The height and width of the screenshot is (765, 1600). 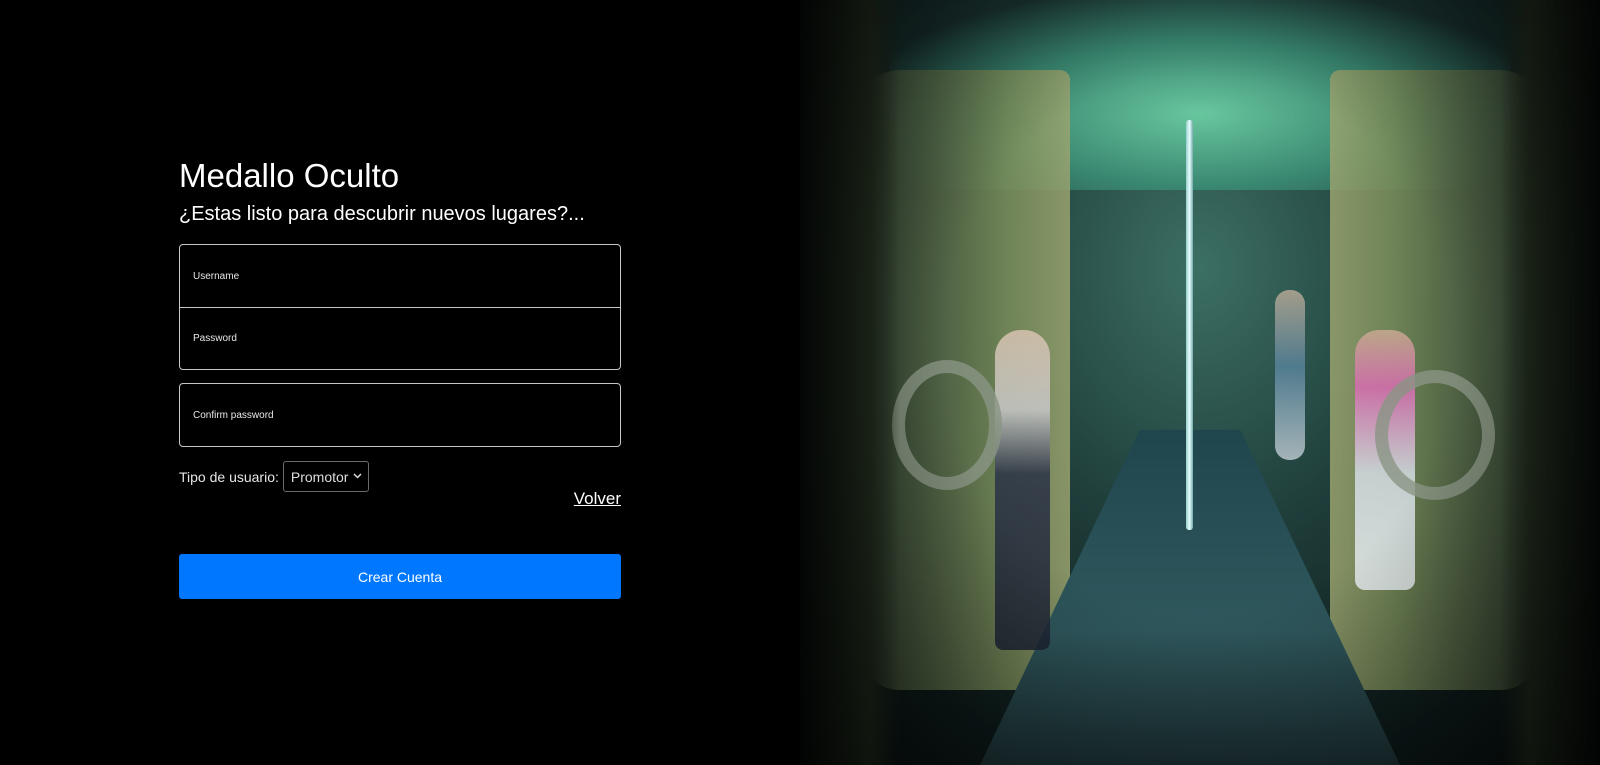 I want to click on chevron-down-icon, so click(x=357, y=476).